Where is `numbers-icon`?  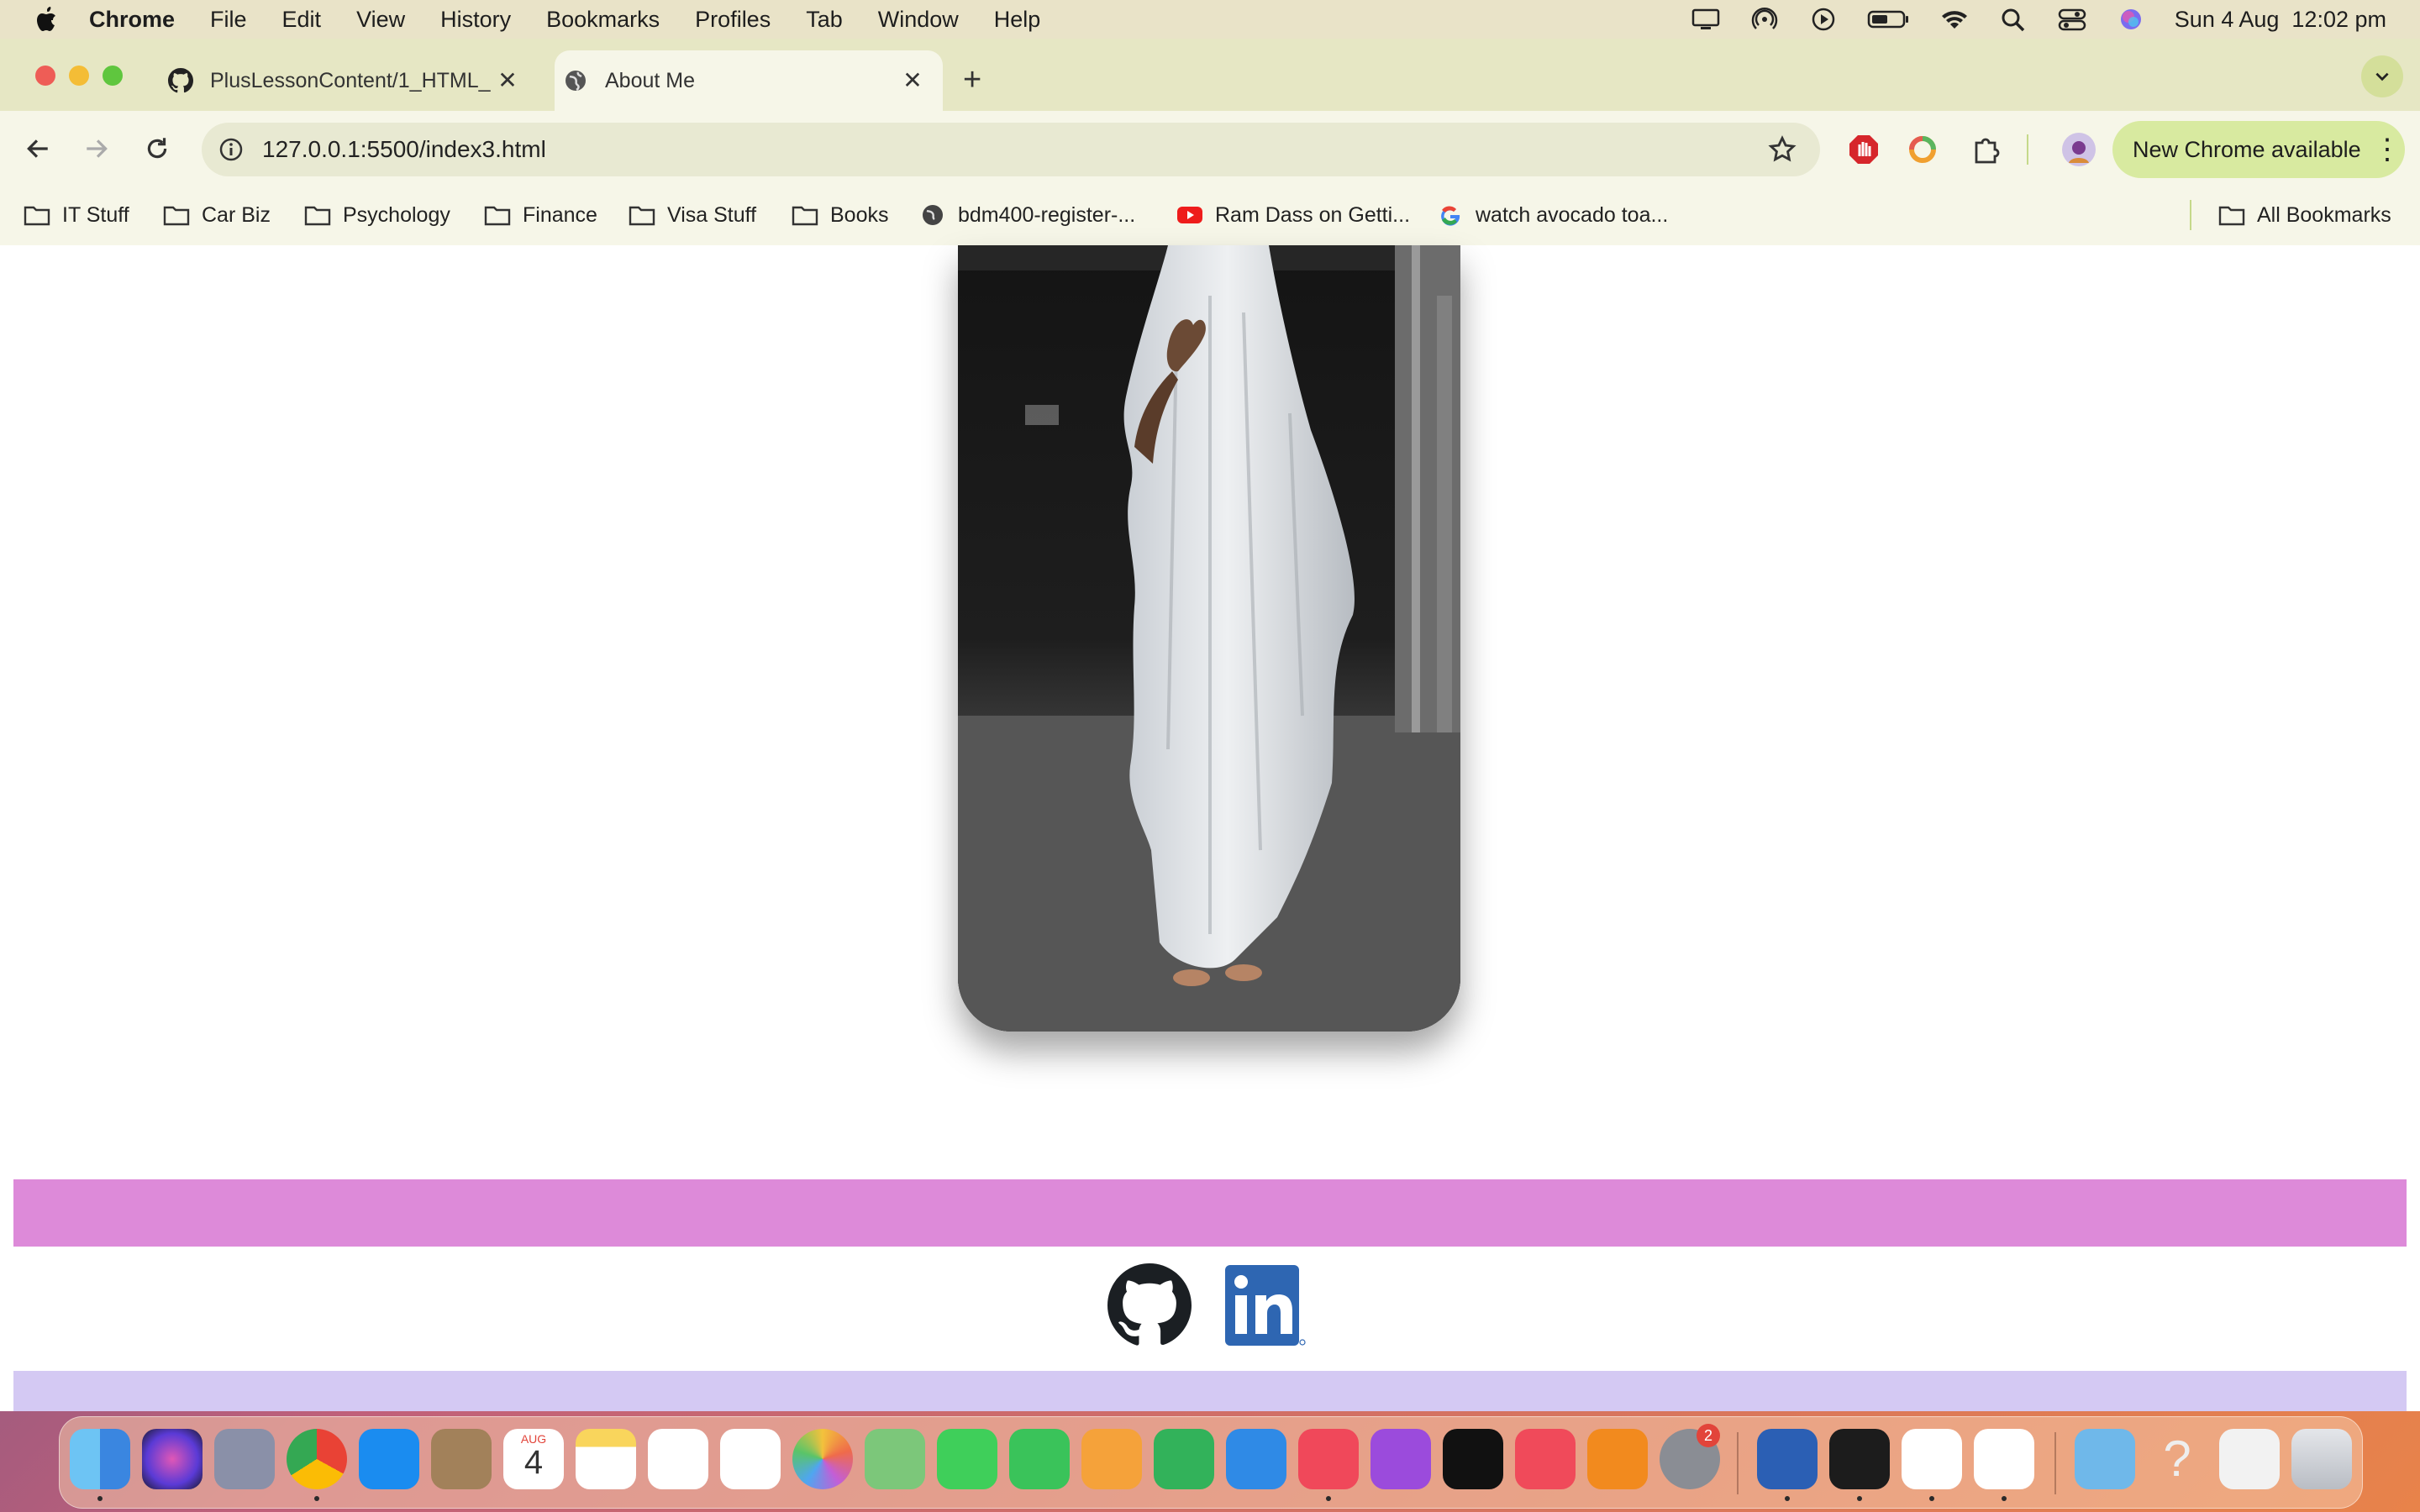 numbers-icon is located at coordinates (1184, 1459).